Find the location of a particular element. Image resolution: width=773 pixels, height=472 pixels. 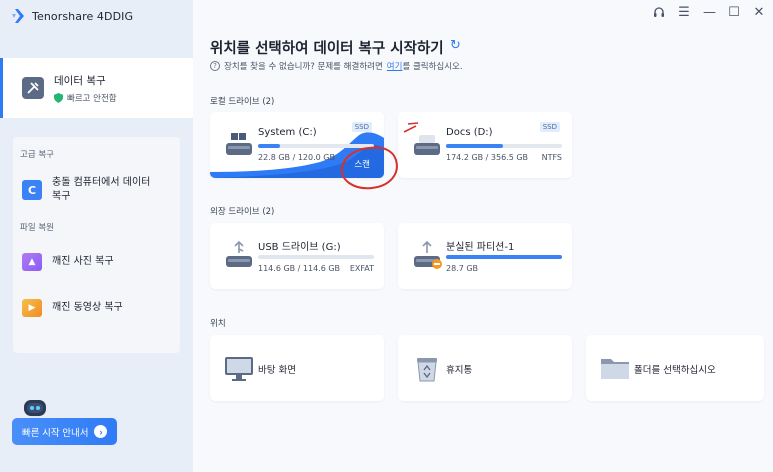

locations-label: 위치 is located at coordinates (218, 324).